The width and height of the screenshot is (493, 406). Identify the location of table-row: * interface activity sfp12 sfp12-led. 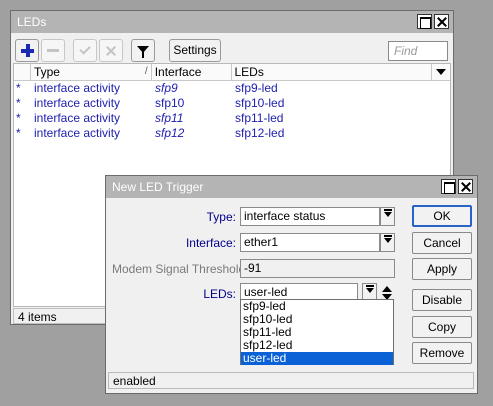
(232, 133).